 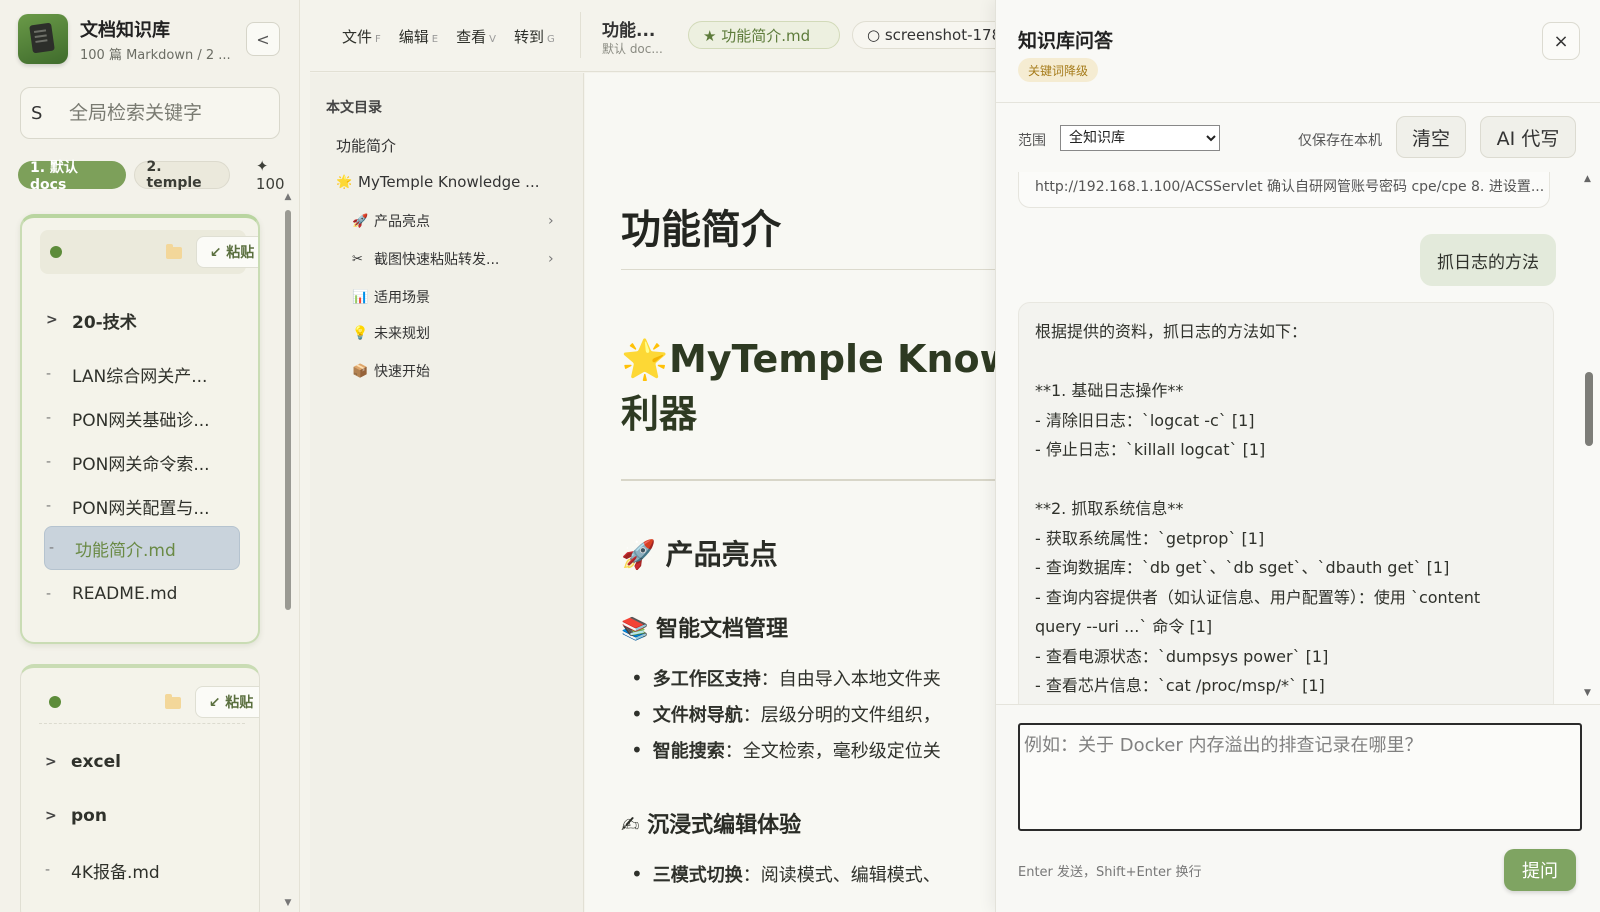 I want to click on outline-item: 📦 快速开始, so click(x=391, y=371).